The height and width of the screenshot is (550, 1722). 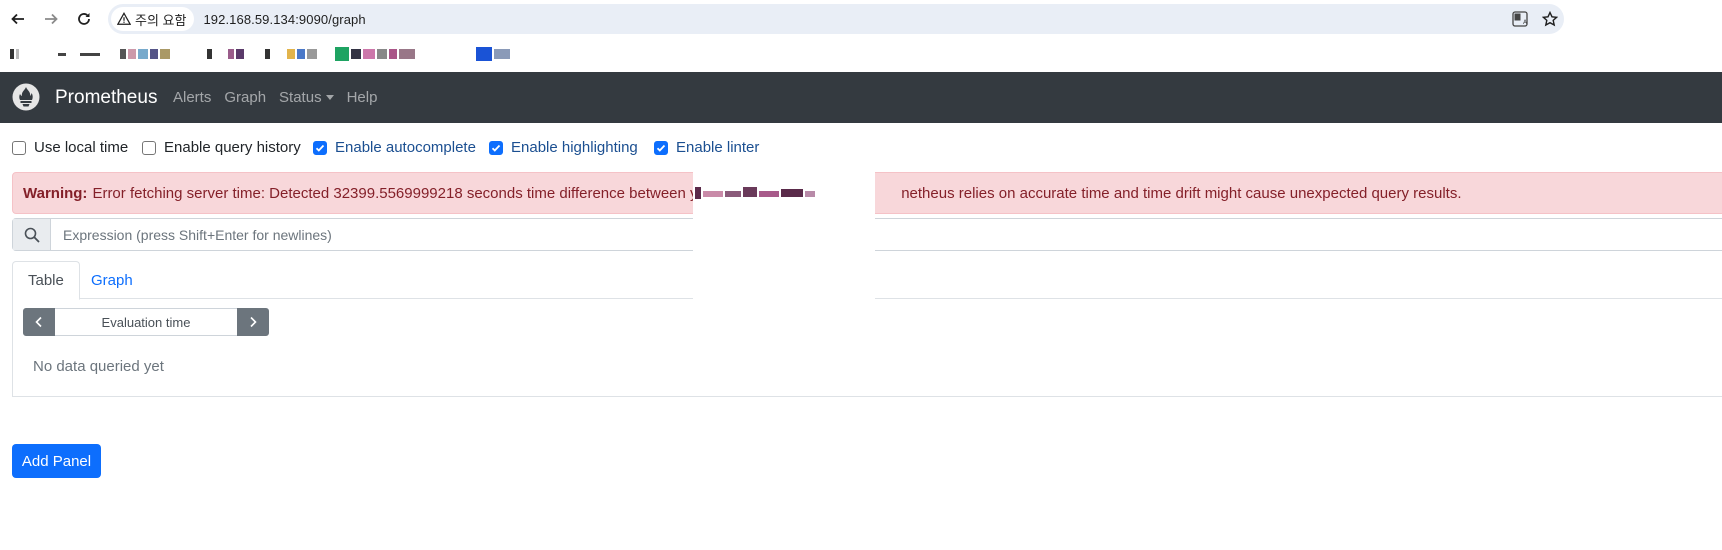 I want to click on back-button, so click(x=18, y=19).